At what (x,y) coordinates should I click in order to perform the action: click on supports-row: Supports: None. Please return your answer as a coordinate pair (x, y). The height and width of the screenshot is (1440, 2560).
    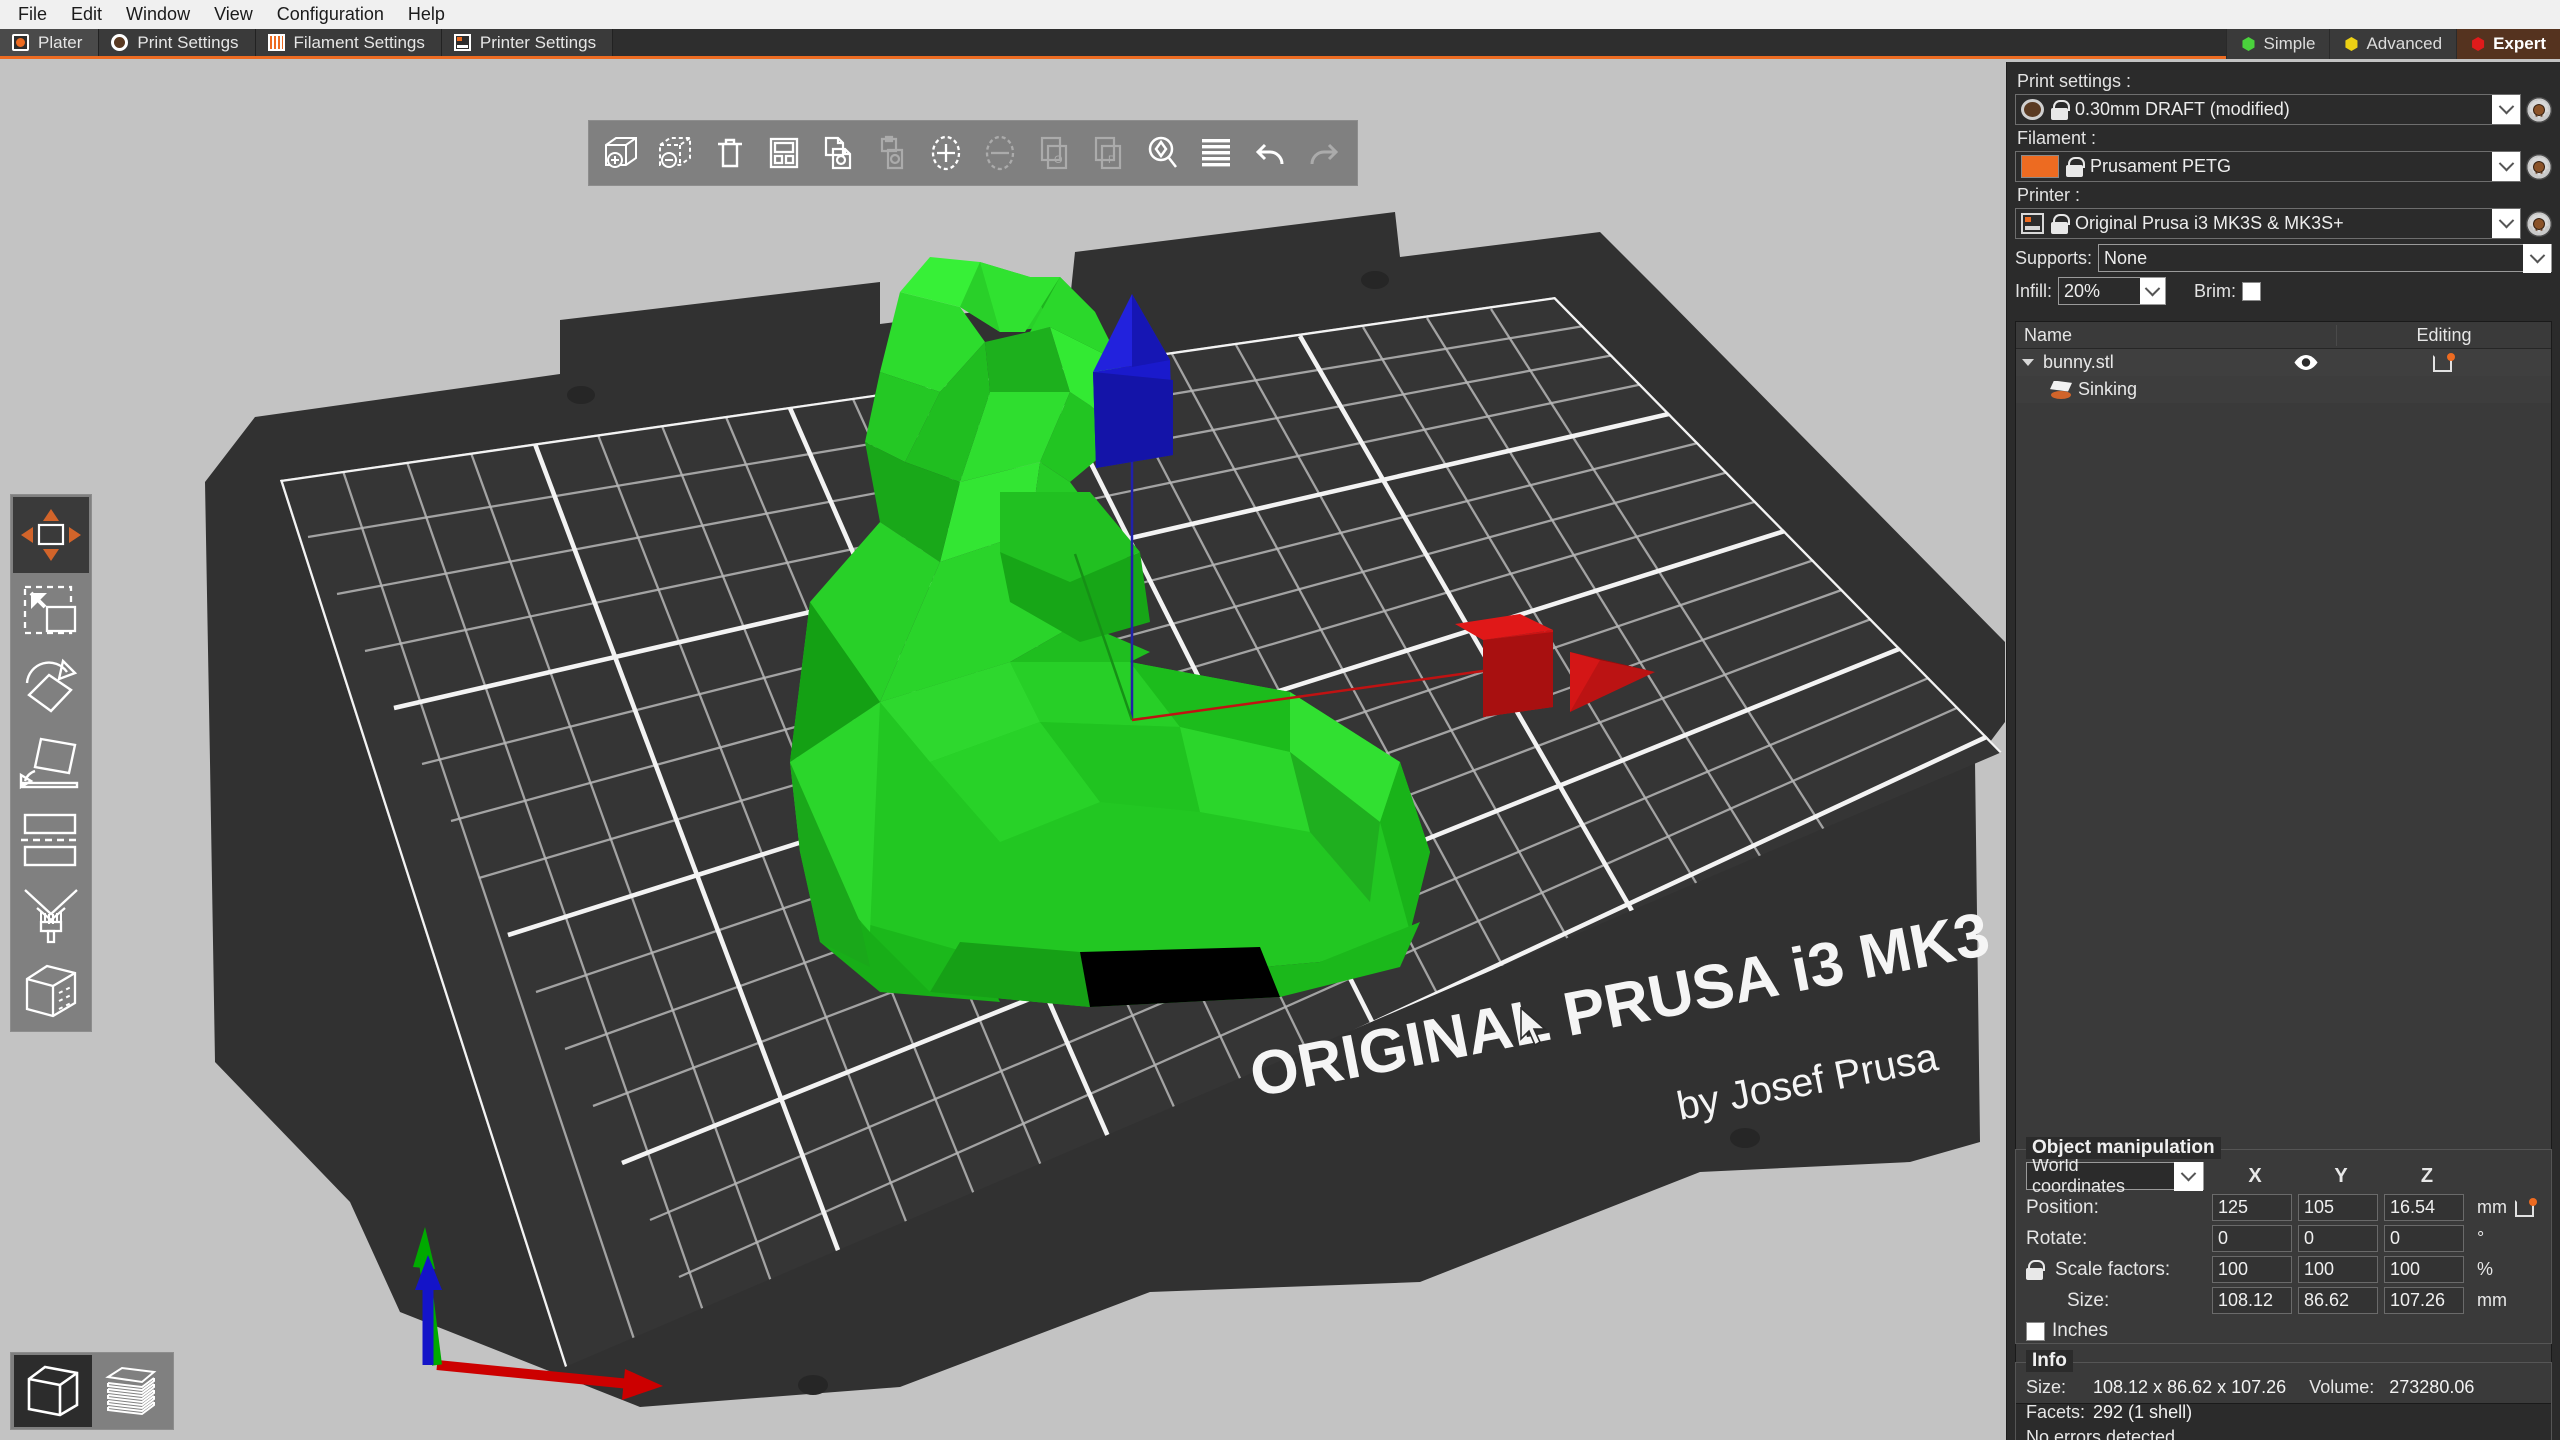
    Looking at the image, I should click on (2283, 258).